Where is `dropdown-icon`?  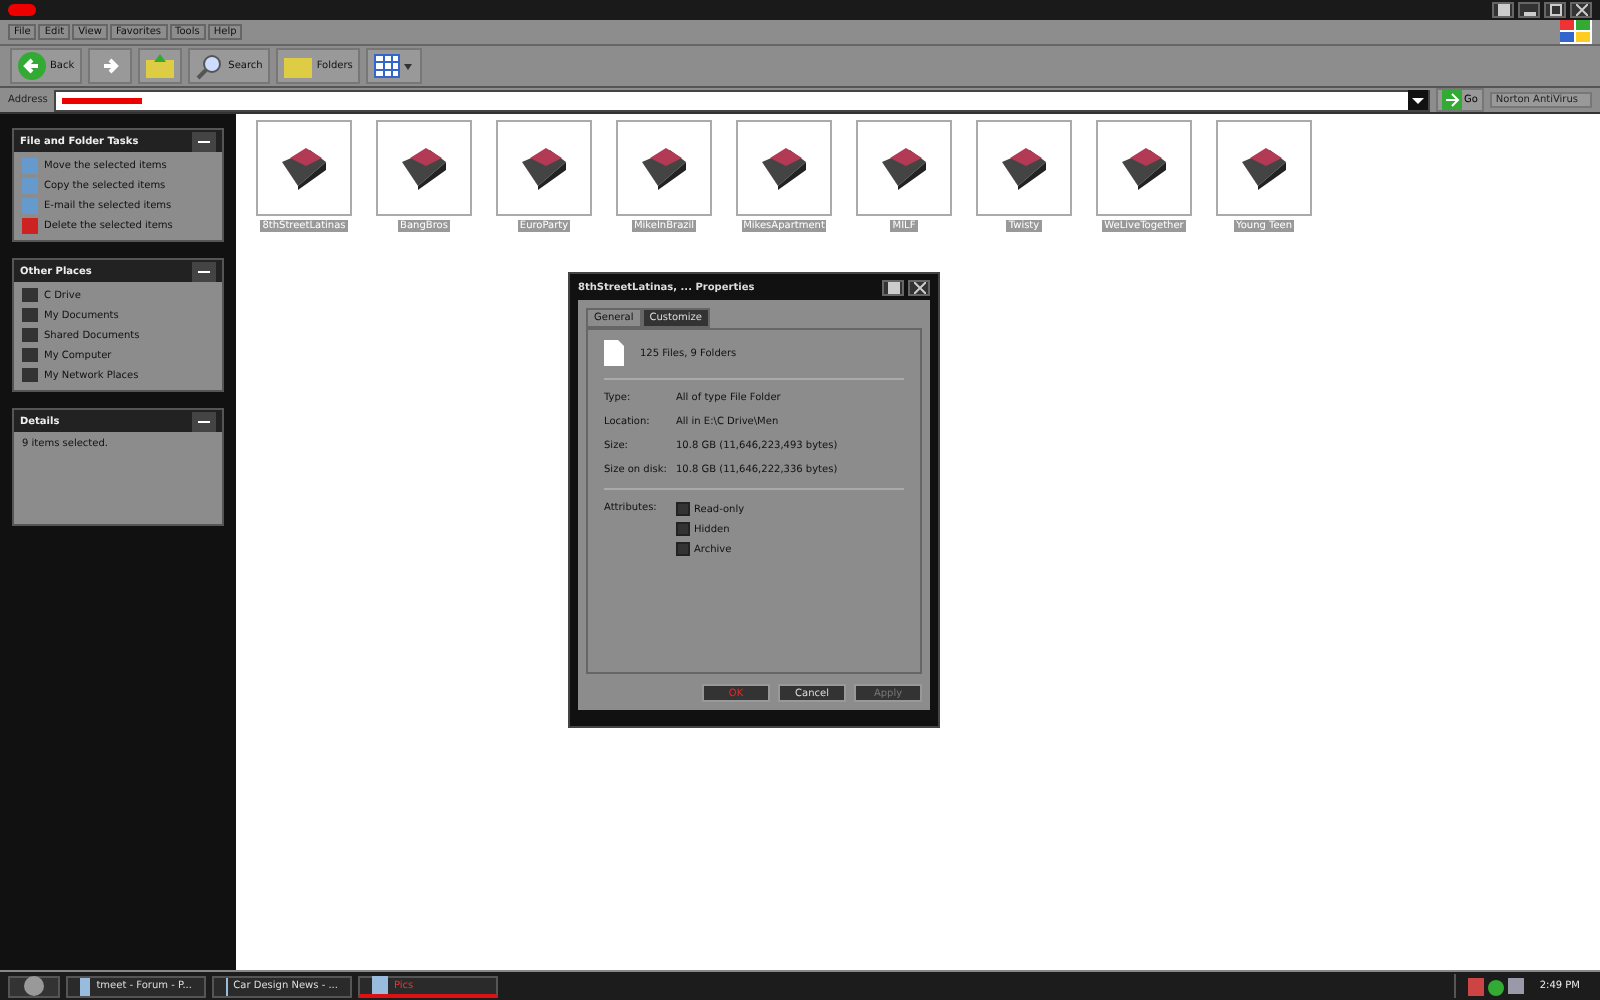
dropdown-icon is located at coordinates (1417, 100).